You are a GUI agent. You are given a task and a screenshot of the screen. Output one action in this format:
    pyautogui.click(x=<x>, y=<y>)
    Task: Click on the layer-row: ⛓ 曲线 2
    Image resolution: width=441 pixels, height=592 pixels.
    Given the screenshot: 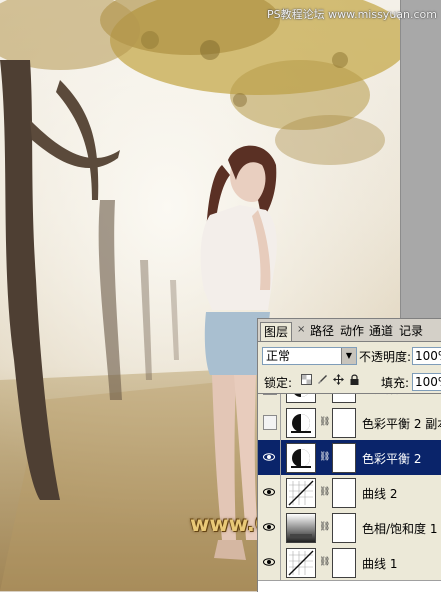 What is the action you would take?
    pyautogui.click(x=349, y=493)
    